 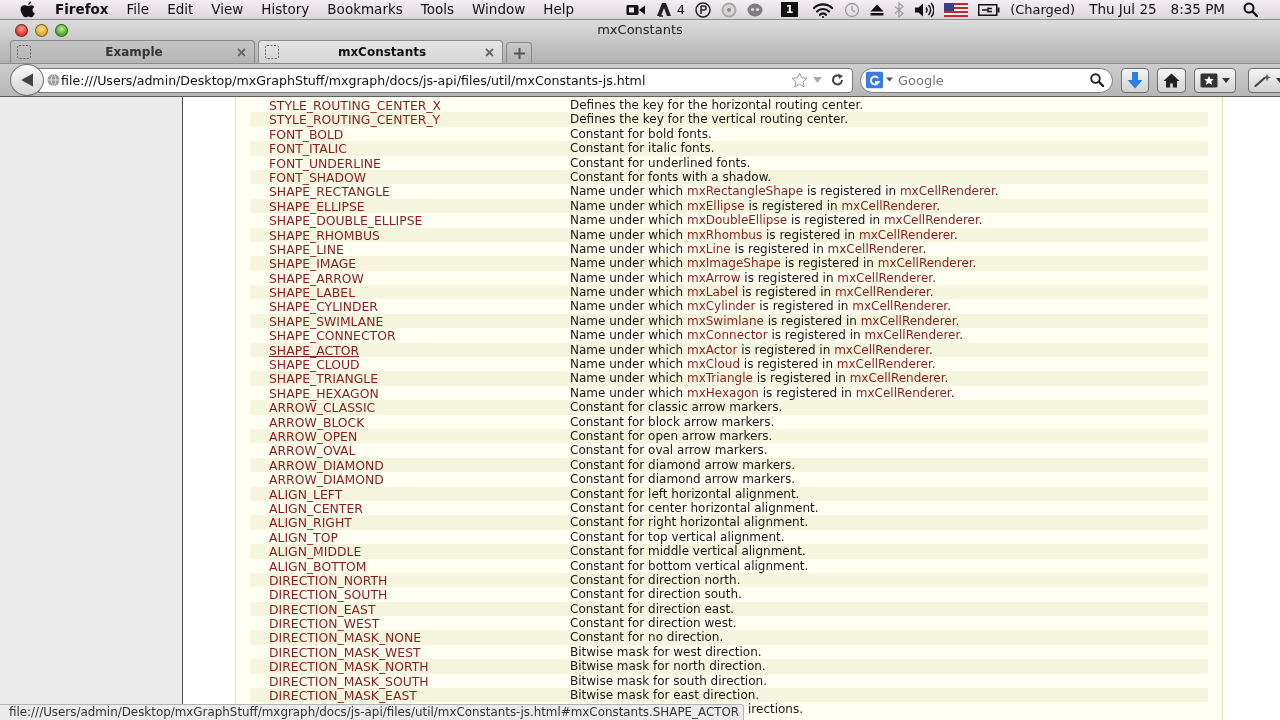 What do you see at coordinates (715, 205) in the screenshot?
I see `class-link: mxEllipse` at bounding box center [715, 205].